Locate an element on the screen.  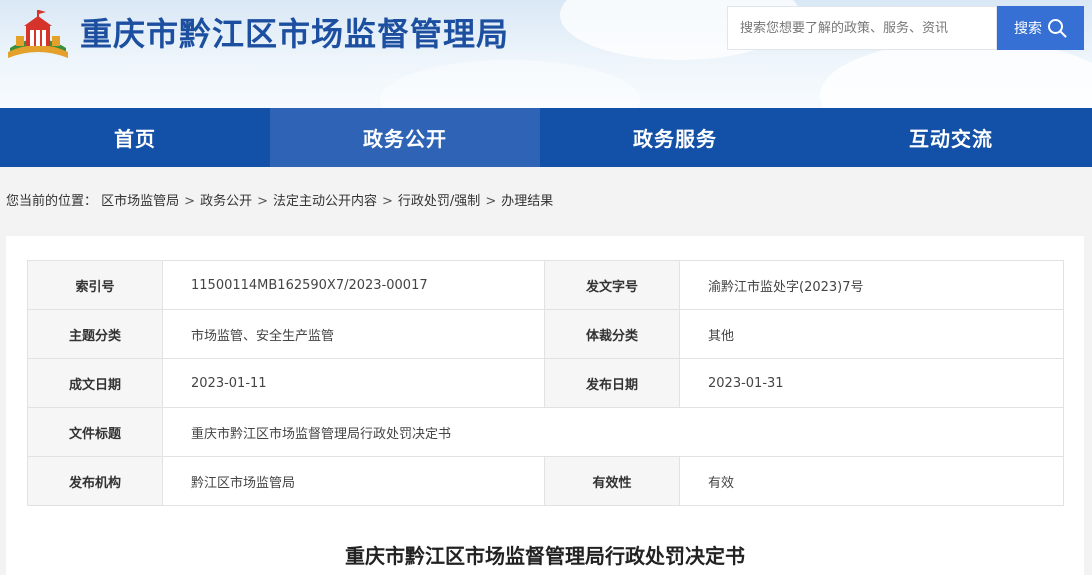
breadcrumb-item: 政务公开 is located at coordinates (226, 201).